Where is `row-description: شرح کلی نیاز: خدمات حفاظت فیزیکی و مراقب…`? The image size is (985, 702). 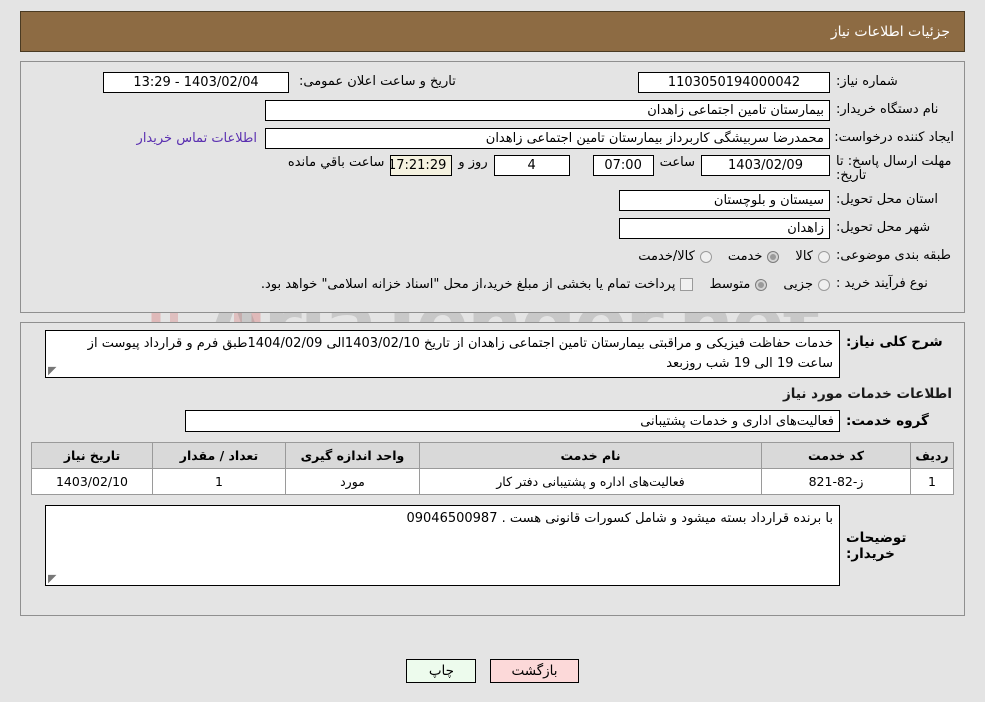
row-description: شرح کلی نیاز: خدمات حفاظت فیزیکی و مراقب… is located at coordinates (492, 354).